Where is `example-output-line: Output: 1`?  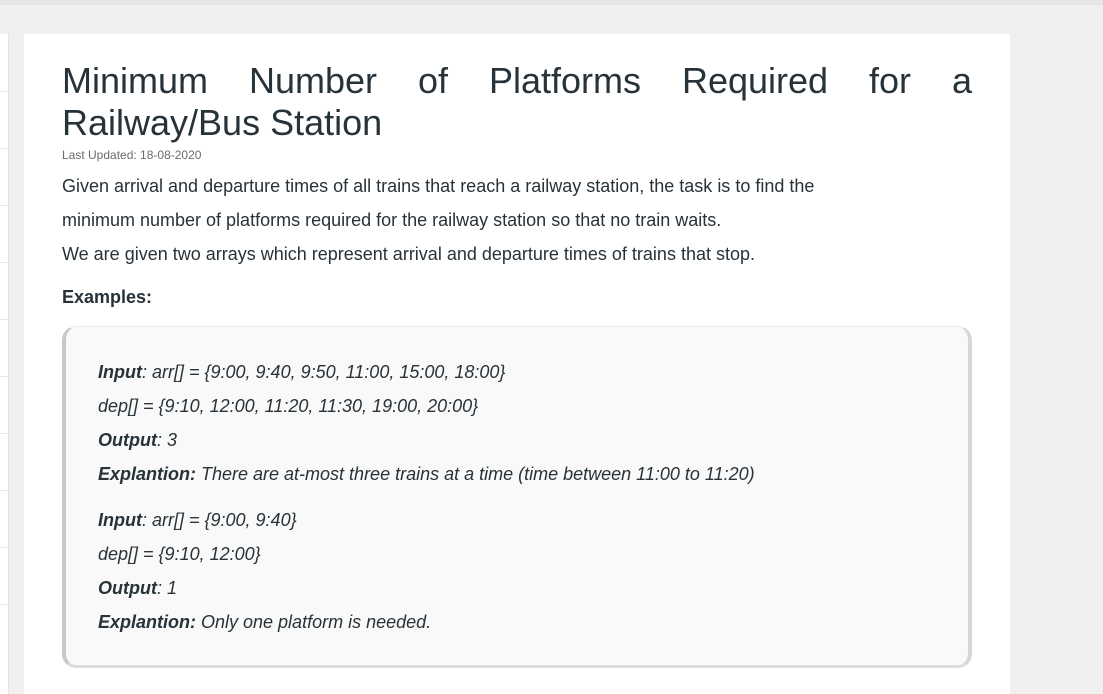
example-output-line: Output: 1 is located at coordinates (517, 588).